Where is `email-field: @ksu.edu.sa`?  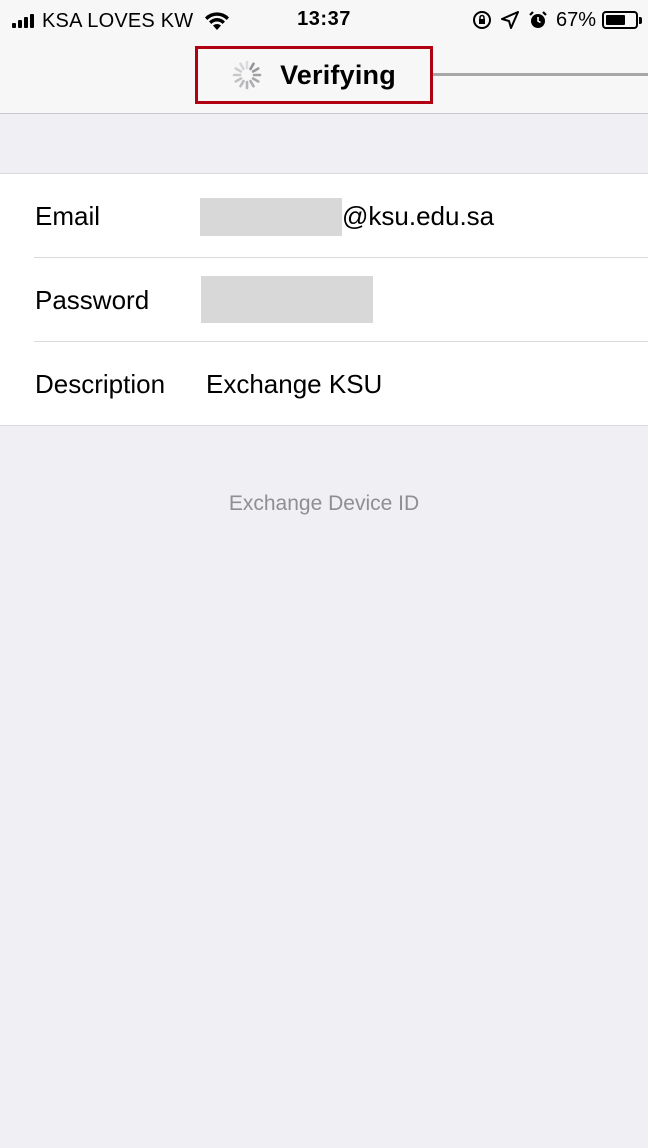 email-field: @ksu.edu.sa is located at coordinates (418, 216).